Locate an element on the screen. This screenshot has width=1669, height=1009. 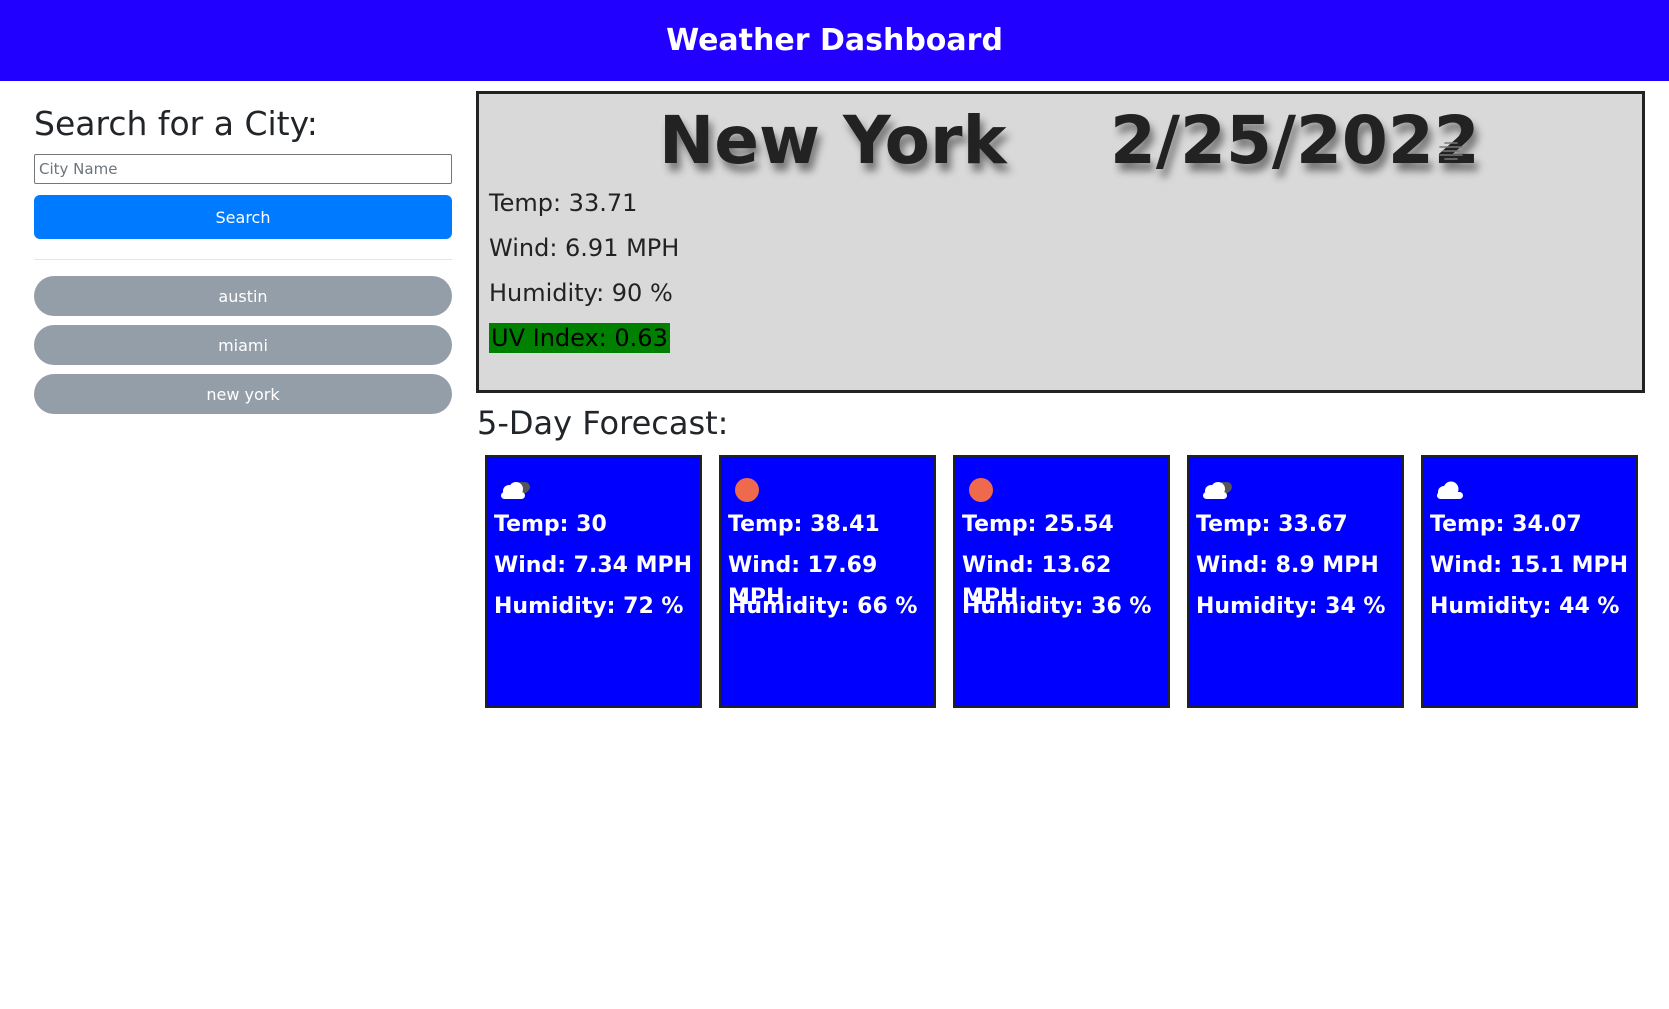
search-title: Search for a City: is located at coordinates (176, 123).